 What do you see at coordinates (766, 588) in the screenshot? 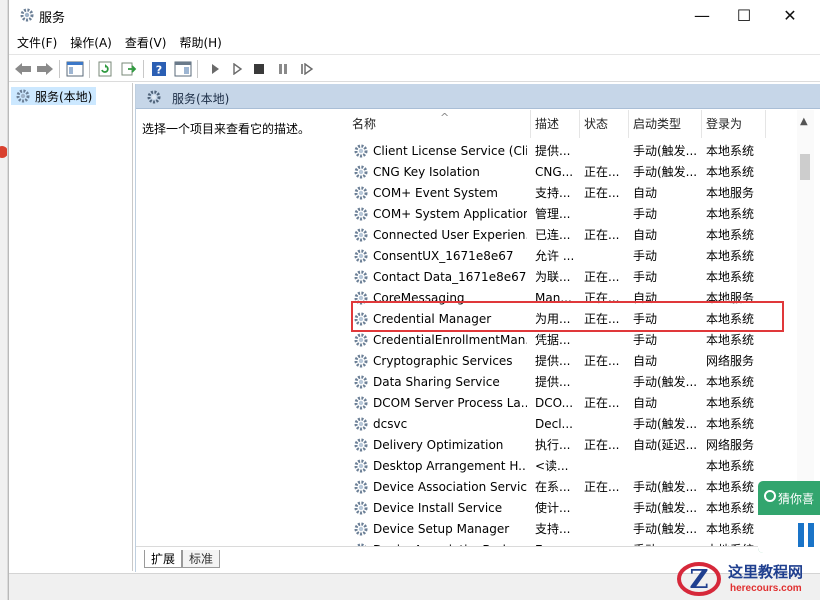
I see `watermark-url: herecours.com` at bounding box center [766, 588].